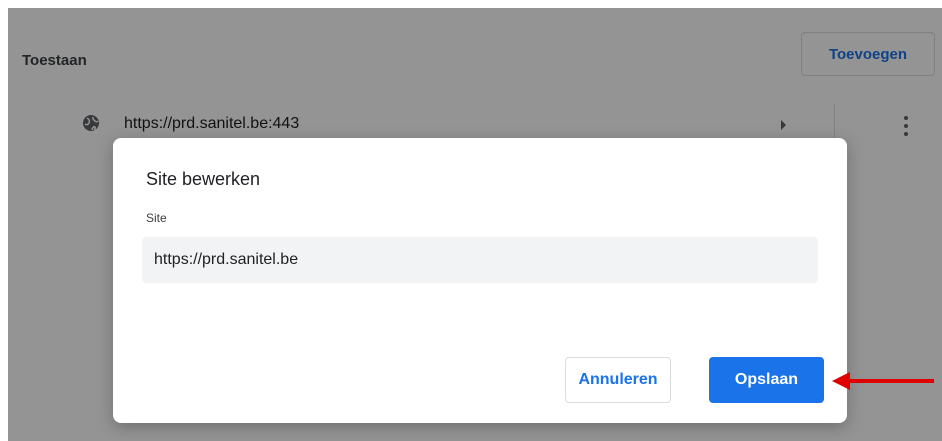 This screenshot has width=942, height=441. What do you see at coordinates (156, 218) in the screenshot?
I see `site-field-label: Site` at bounding box center [156, 218].